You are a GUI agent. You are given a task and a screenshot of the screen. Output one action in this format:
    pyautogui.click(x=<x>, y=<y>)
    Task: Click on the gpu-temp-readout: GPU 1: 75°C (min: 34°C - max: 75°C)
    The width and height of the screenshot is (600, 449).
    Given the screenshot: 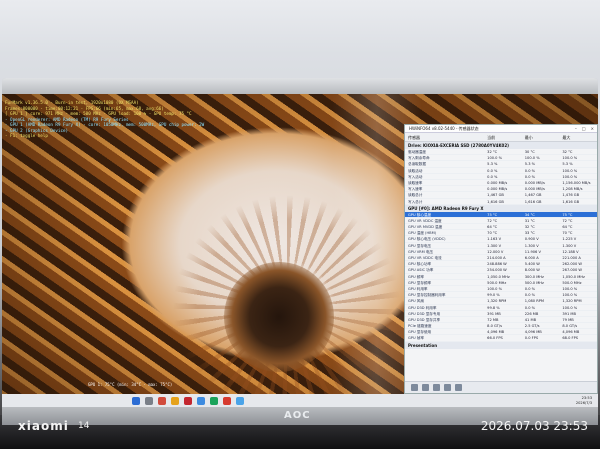 What is the action you would take?
    pyautogui.click(x=130, y=384)
    